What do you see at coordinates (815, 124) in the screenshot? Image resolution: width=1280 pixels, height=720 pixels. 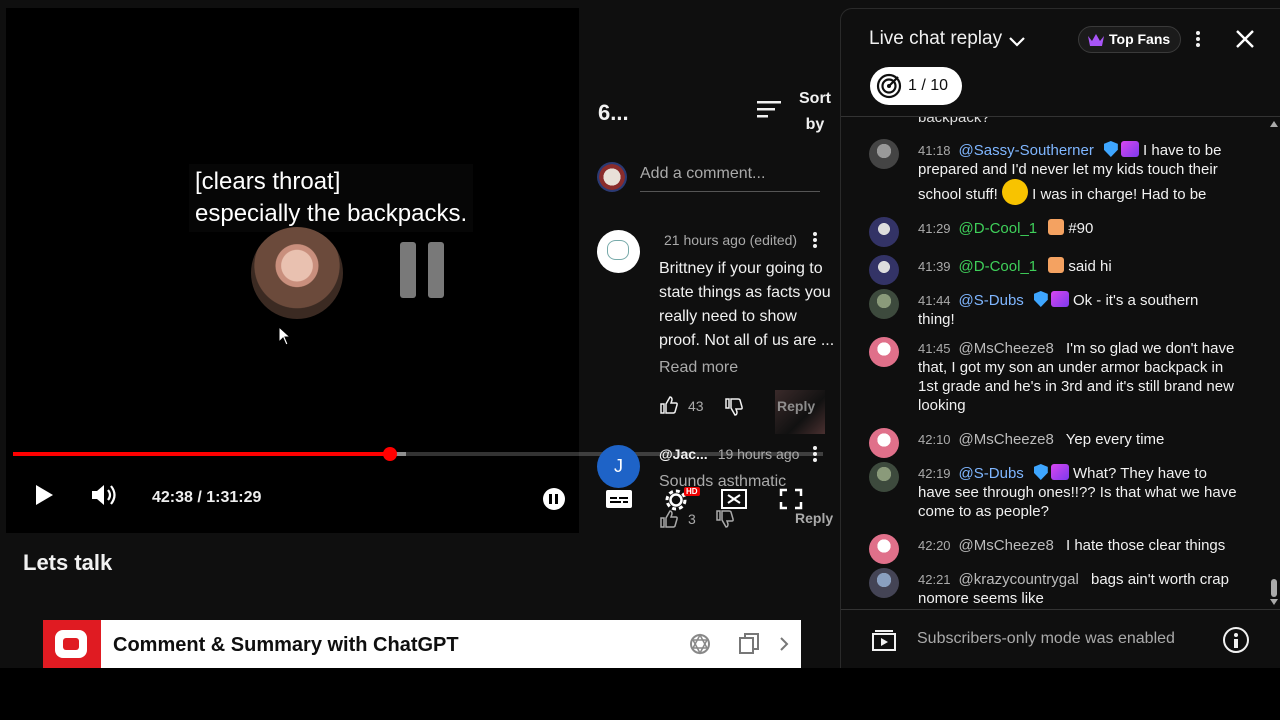 I see `sort-label-line-2: by` at bounding box center [815, 124].